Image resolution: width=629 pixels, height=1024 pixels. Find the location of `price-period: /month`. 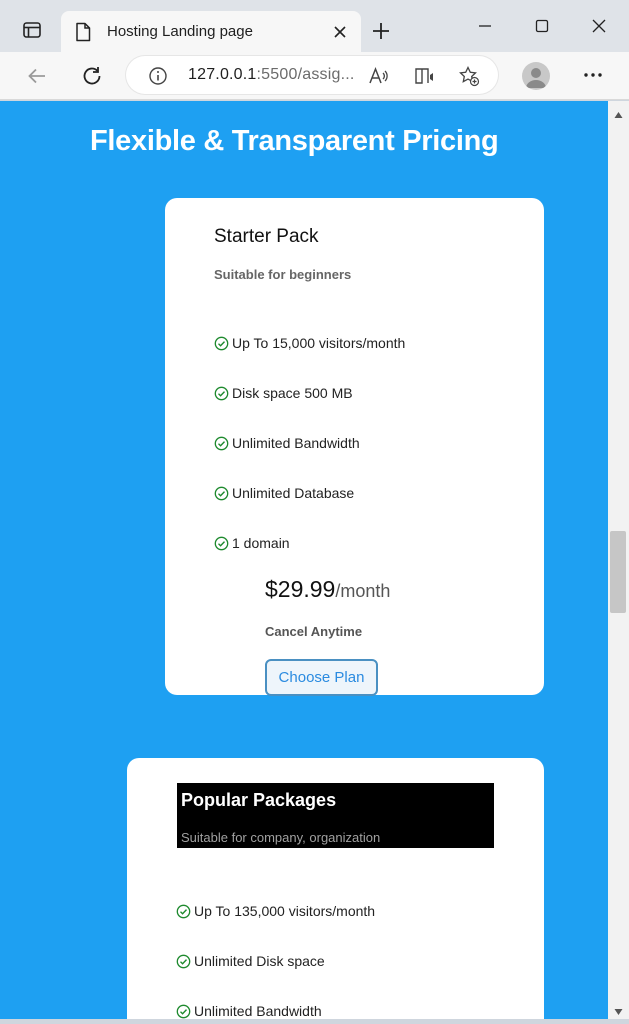

price-period: /month is located at coordinates (363, 591).